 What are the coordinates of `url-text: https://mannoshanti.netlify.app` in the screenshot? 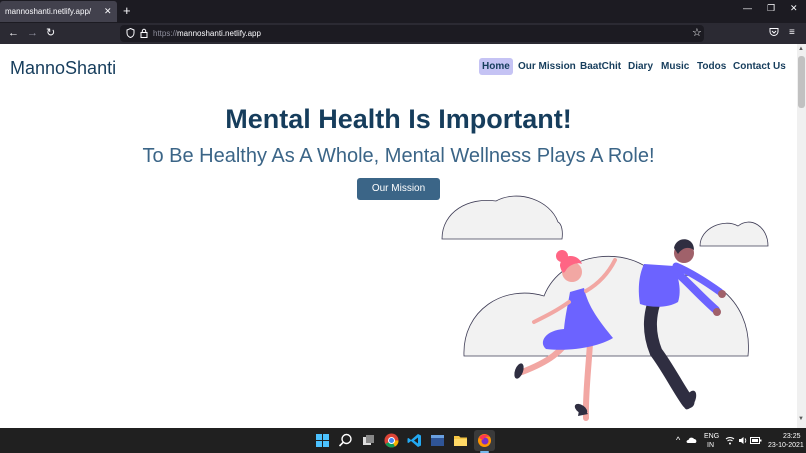 It's located at (207, 33).